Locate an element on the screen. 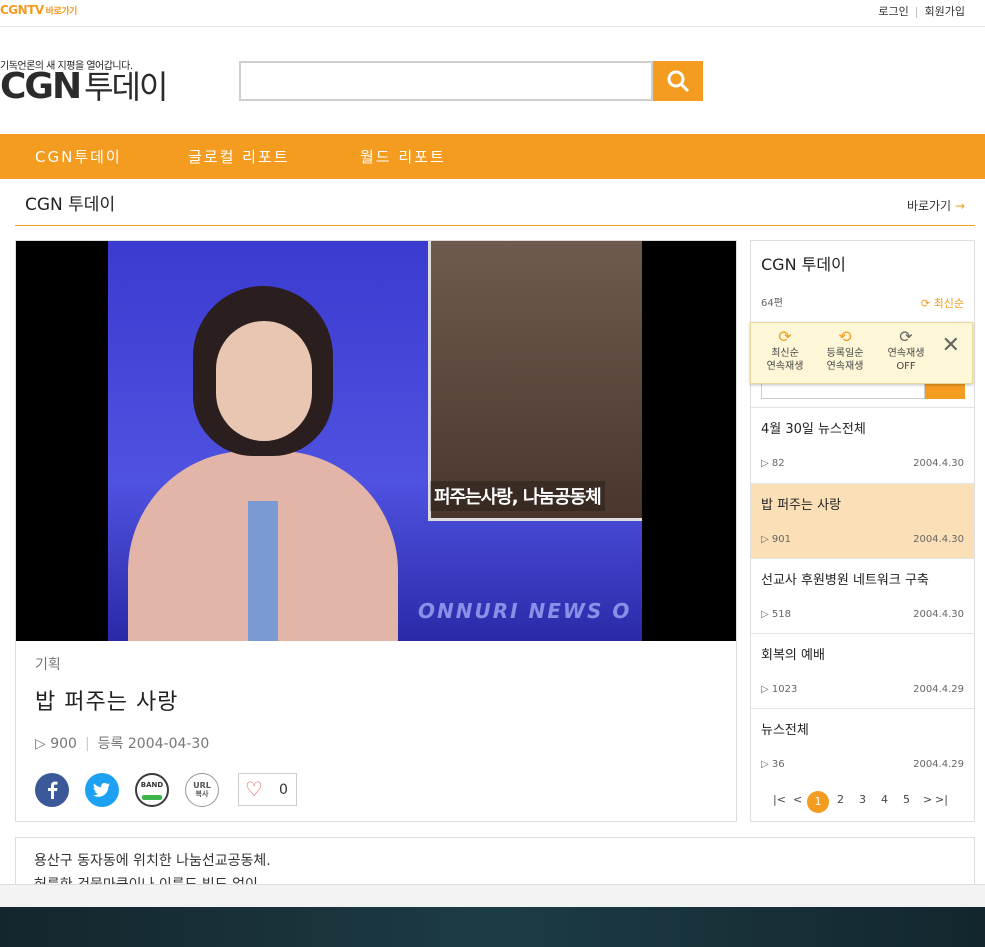 Image resolution: width=985 pixels, height=947 pixels. description-line: 용산구 동자동에 위치한 나눔선교공동체. is located at coordinates (152, 861).